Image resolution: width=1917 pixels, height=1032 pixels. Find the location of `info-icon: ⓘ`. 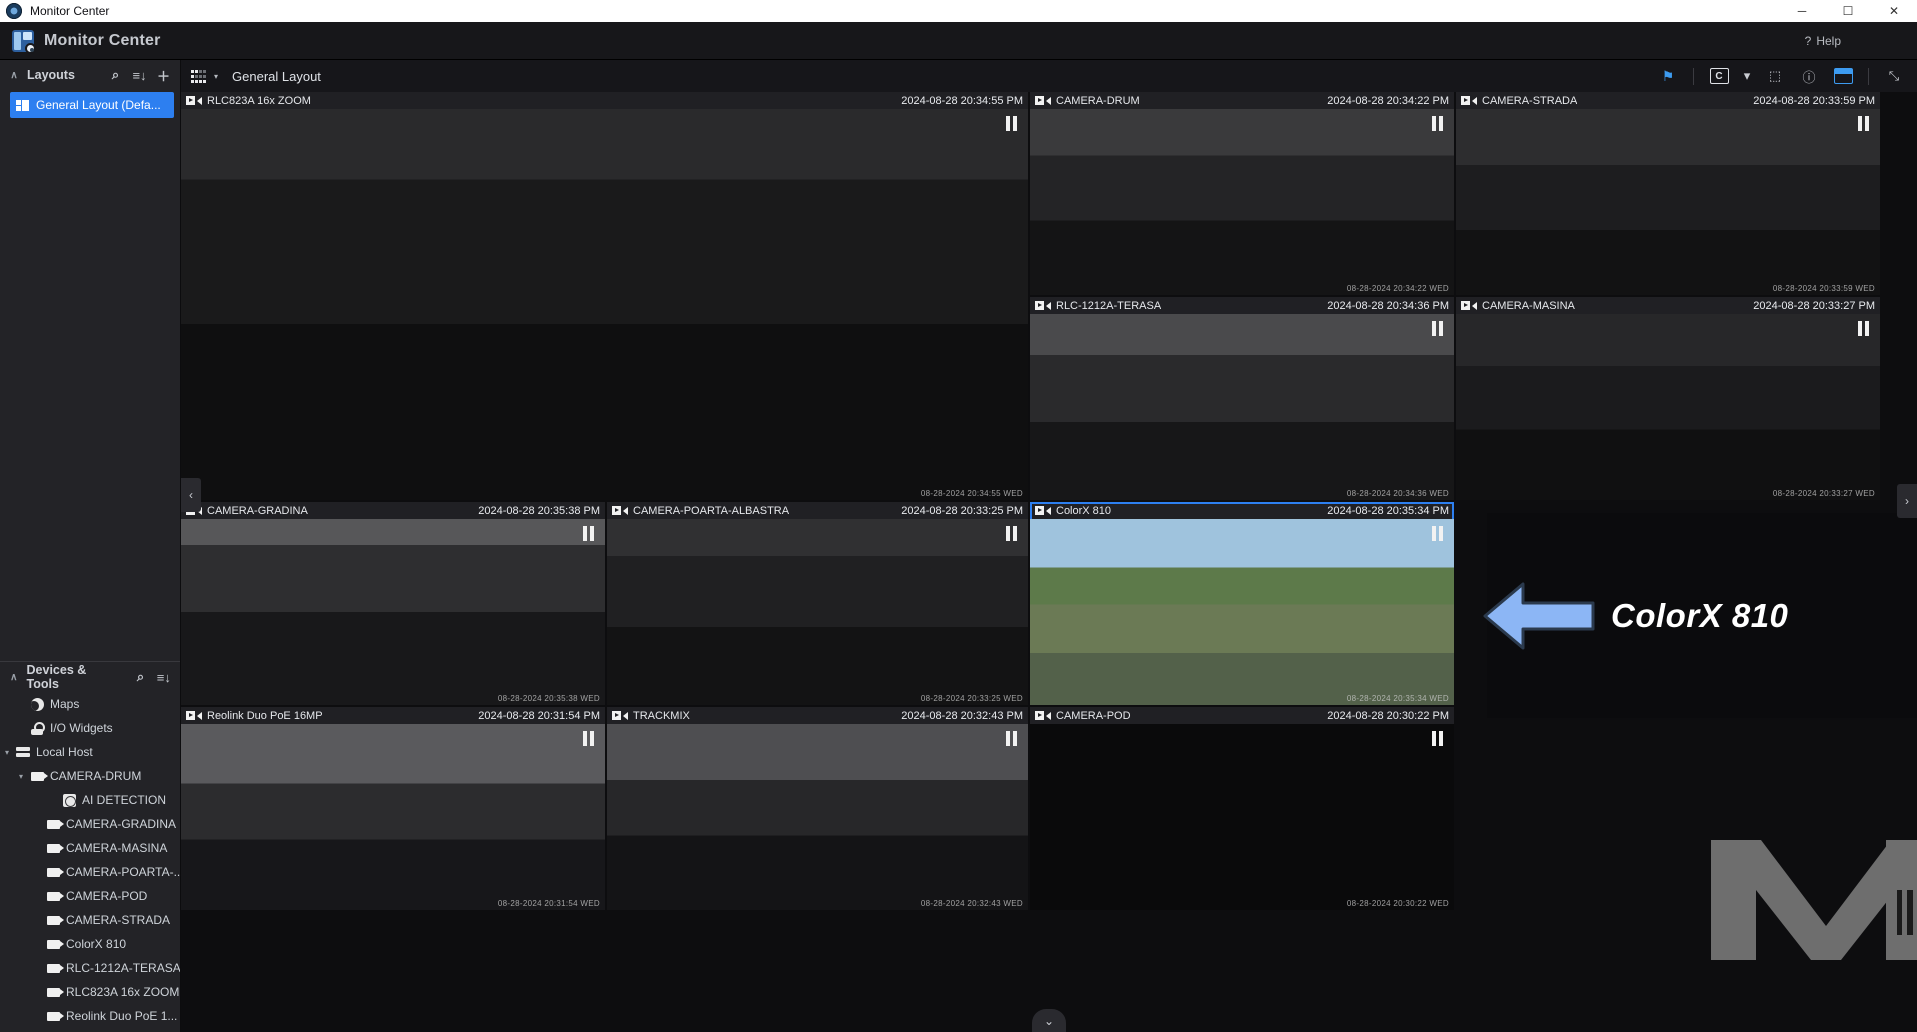

info-icon: ⓘ is located at coordinates (1809, 76).